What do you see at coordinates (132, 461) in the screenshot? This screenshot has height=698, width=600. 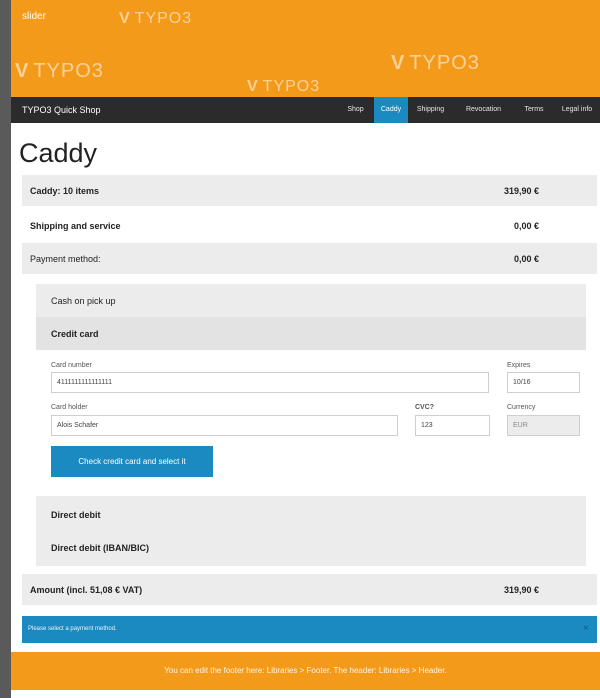 I see `check-credit-card-button: Check credit card and select it` at bounding box center [132, 461].